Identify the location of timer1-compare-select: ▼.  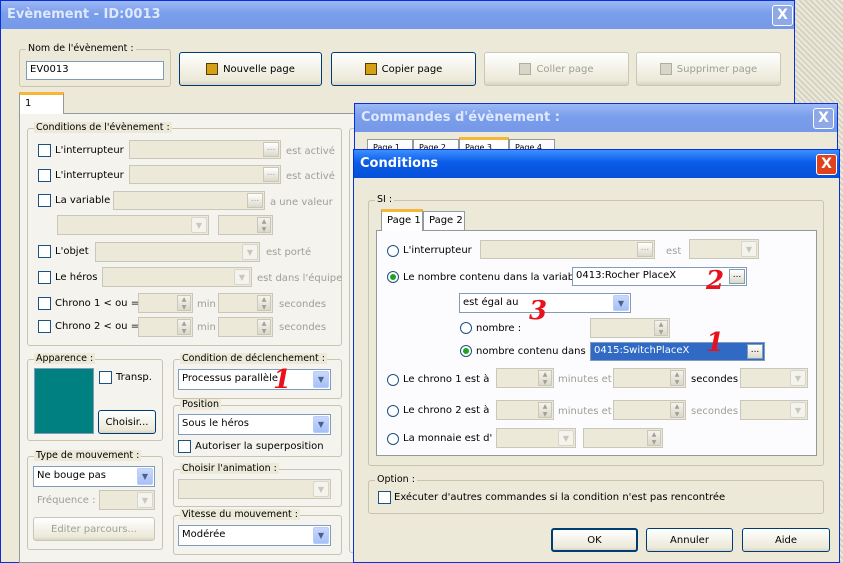
(774, 378).